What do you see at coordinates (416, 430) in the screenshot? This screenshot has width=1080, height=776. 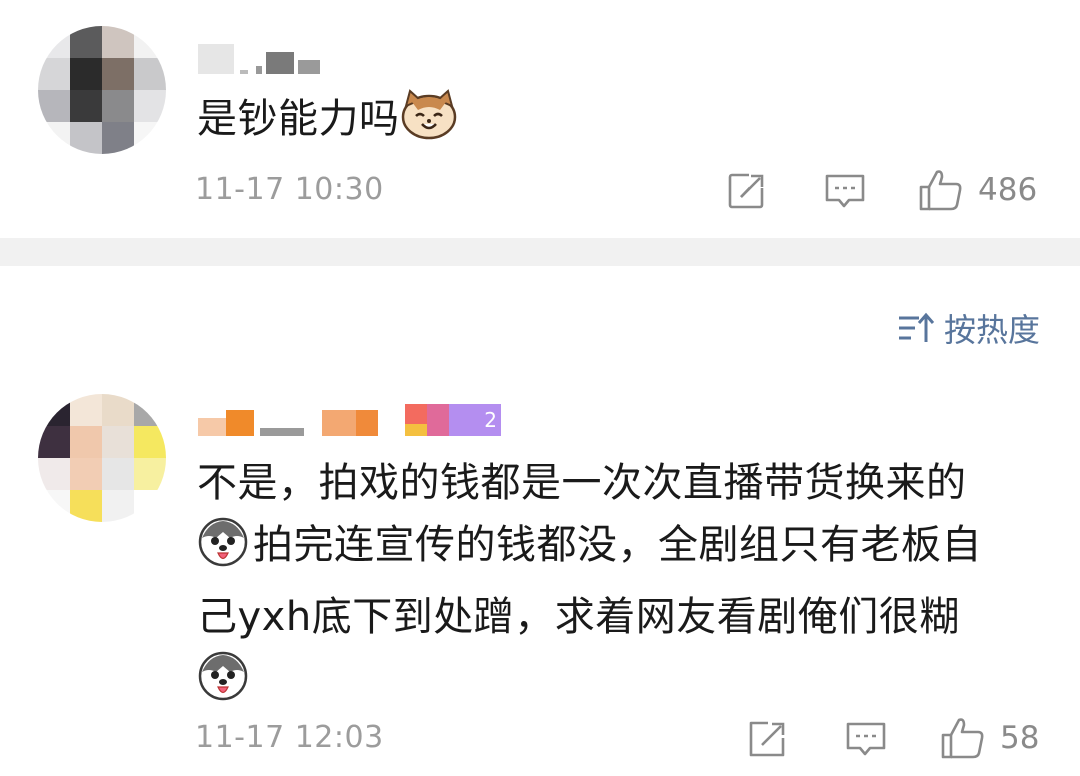 I see `badge-stripe` at bounding box center [416, 430].